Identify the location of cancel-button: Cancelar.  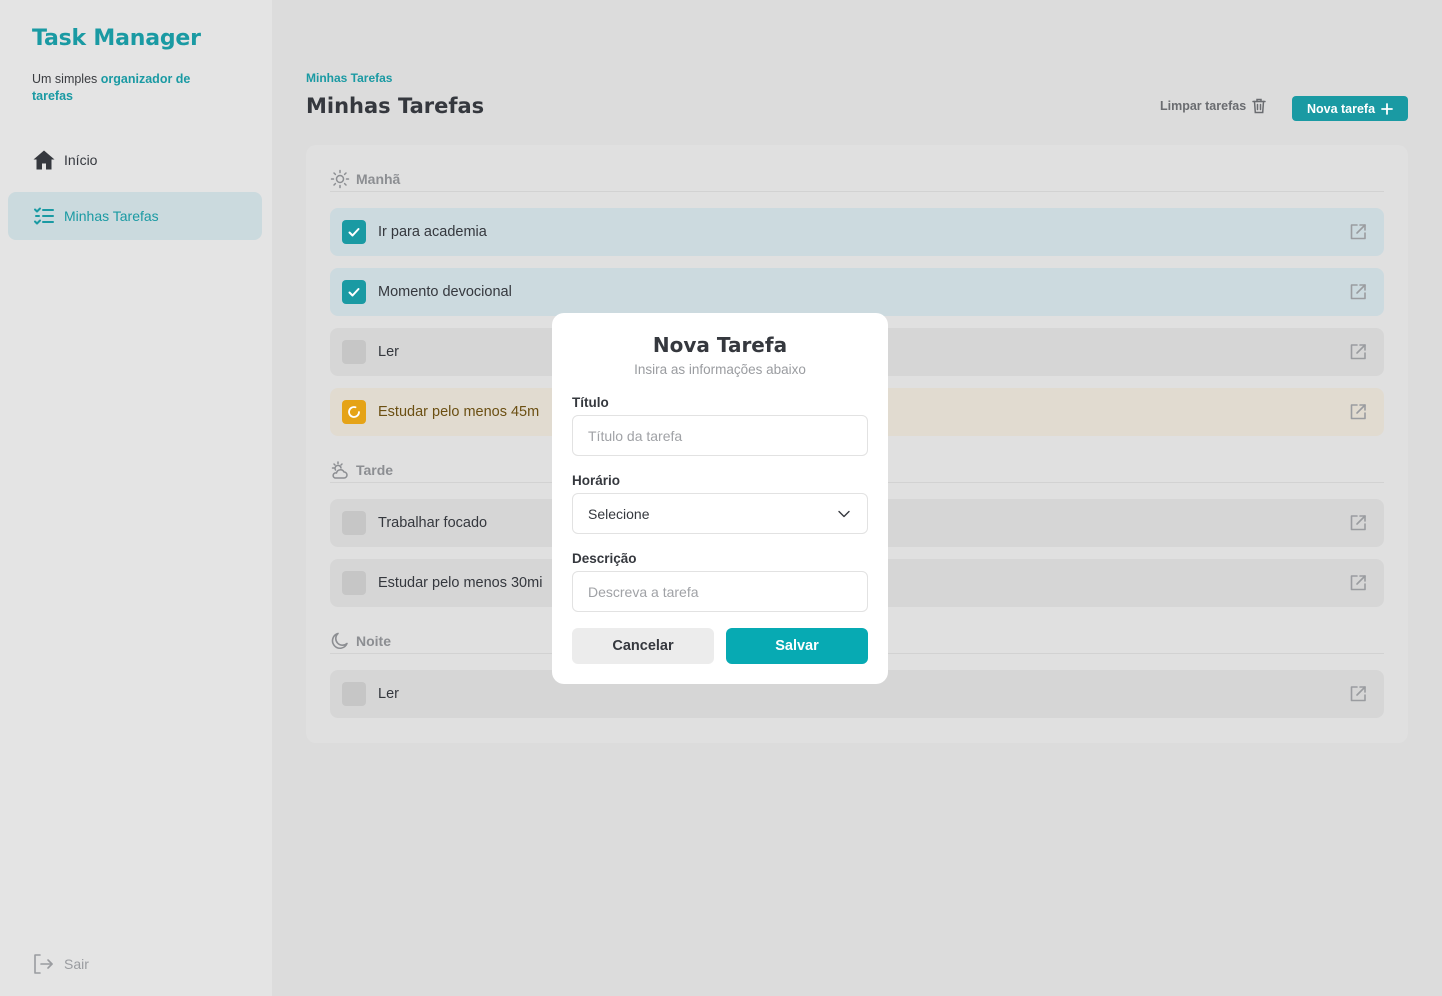
(643, 646).